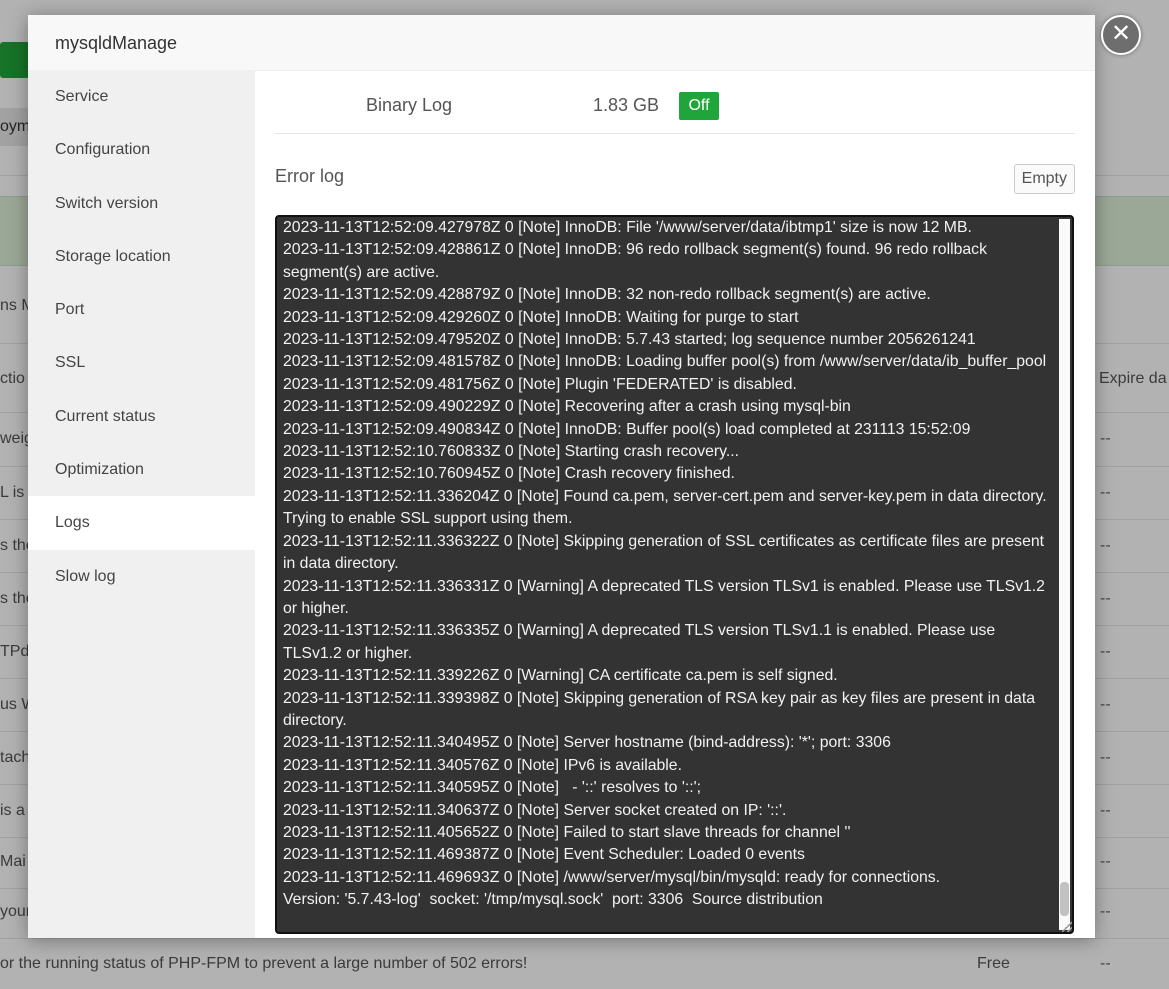 Image resolution: width=1169 pixels, height=989 pixels. I want to click on sidebar-item-current-status: Current status, so click(141, 416).